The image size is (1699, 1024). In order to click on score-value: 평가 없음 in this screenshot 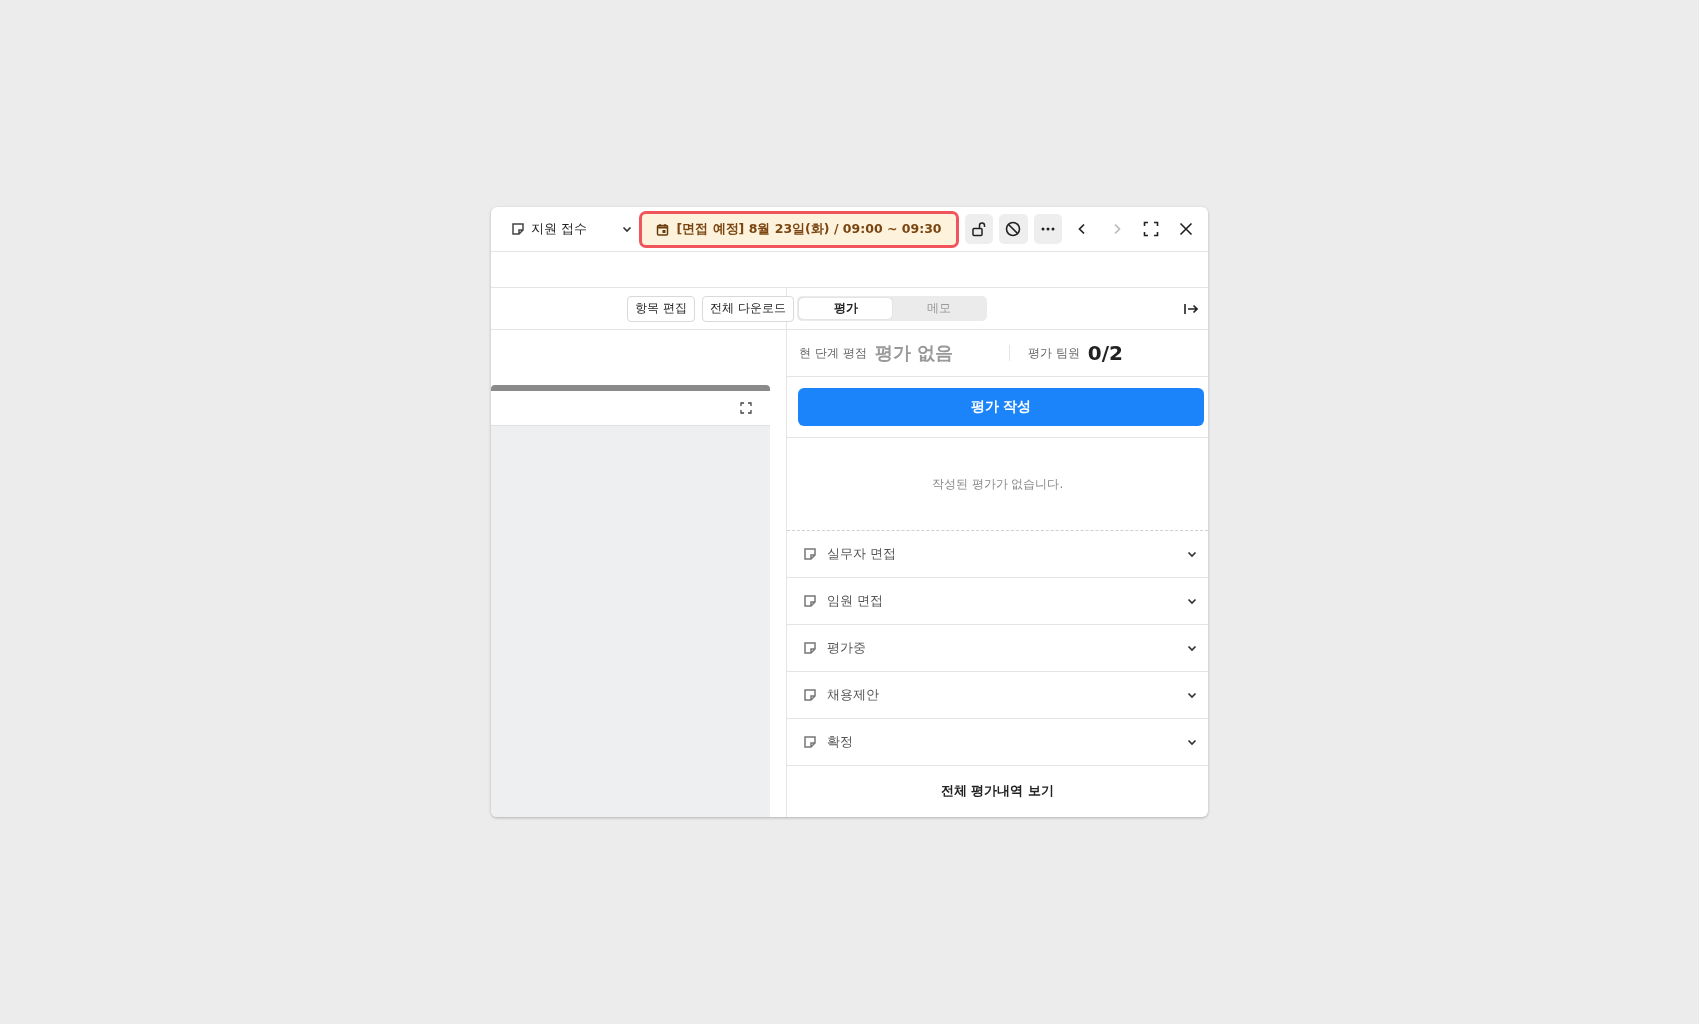, I will do `click(913, 353)`.